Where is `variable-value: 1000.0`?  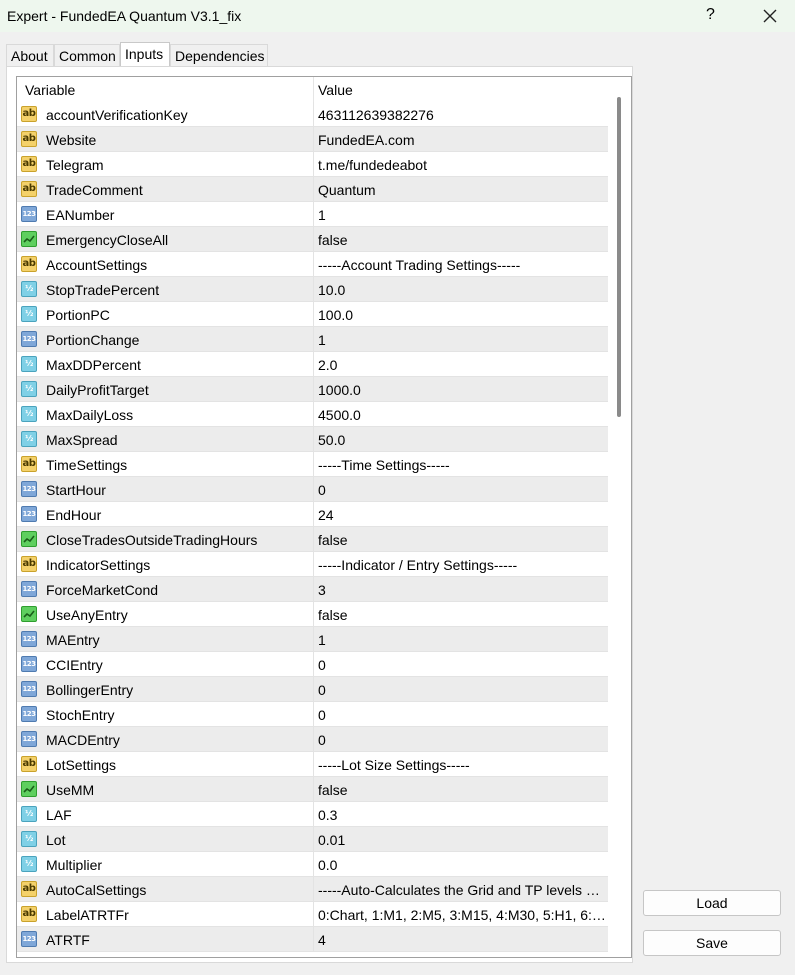 variable-value: 1000.0 is located at coordinates (462, 390).